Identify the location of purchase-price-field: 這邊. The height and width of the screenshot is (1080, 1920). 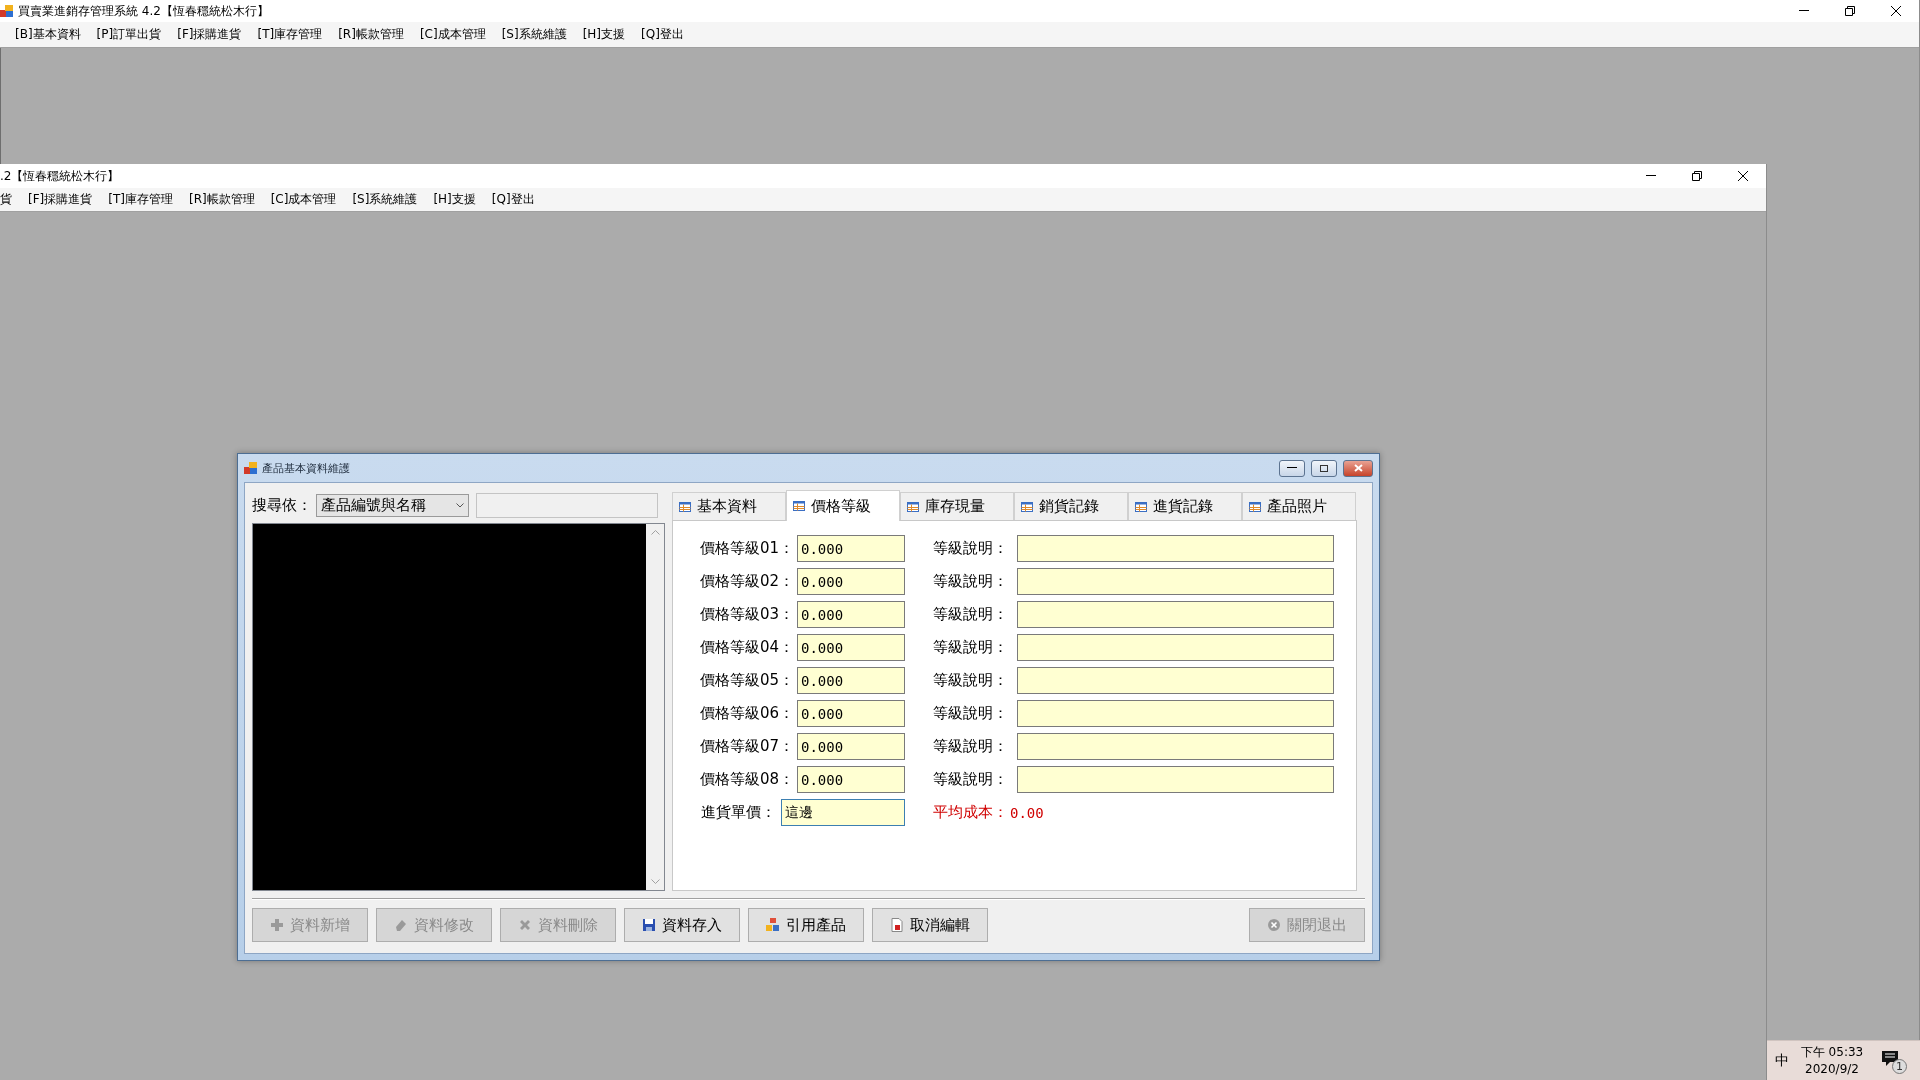
(843, 812).